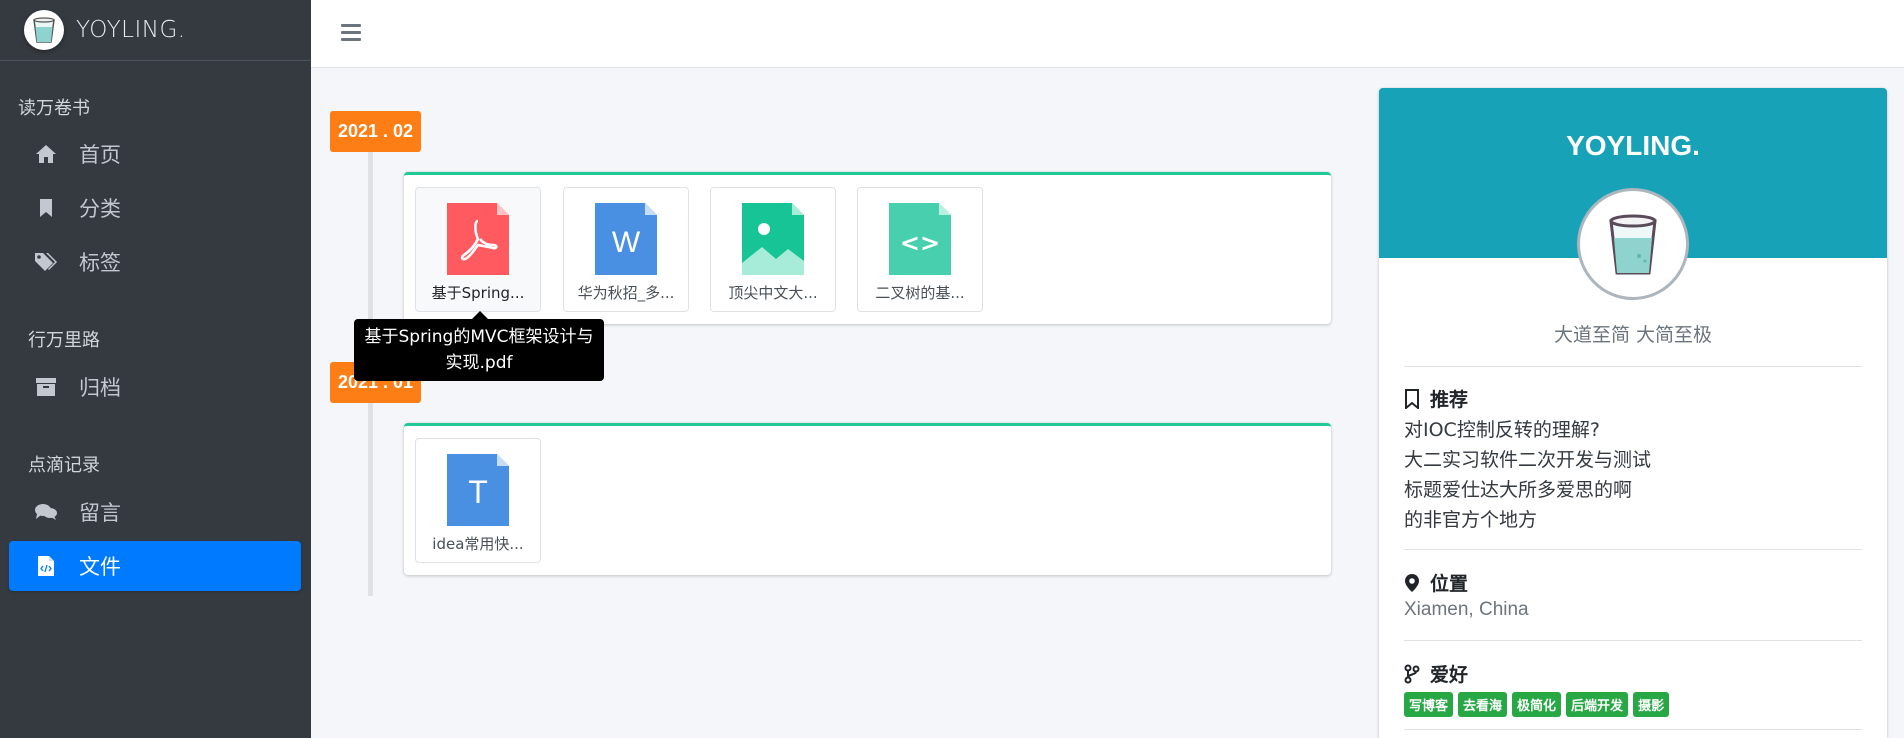 The width and height of the screenshot is (1904, 738). What do you see at coordinates (1413, 583) in the screenshot?
I see `map-marker-icon` at bounding box center [1413, 583].